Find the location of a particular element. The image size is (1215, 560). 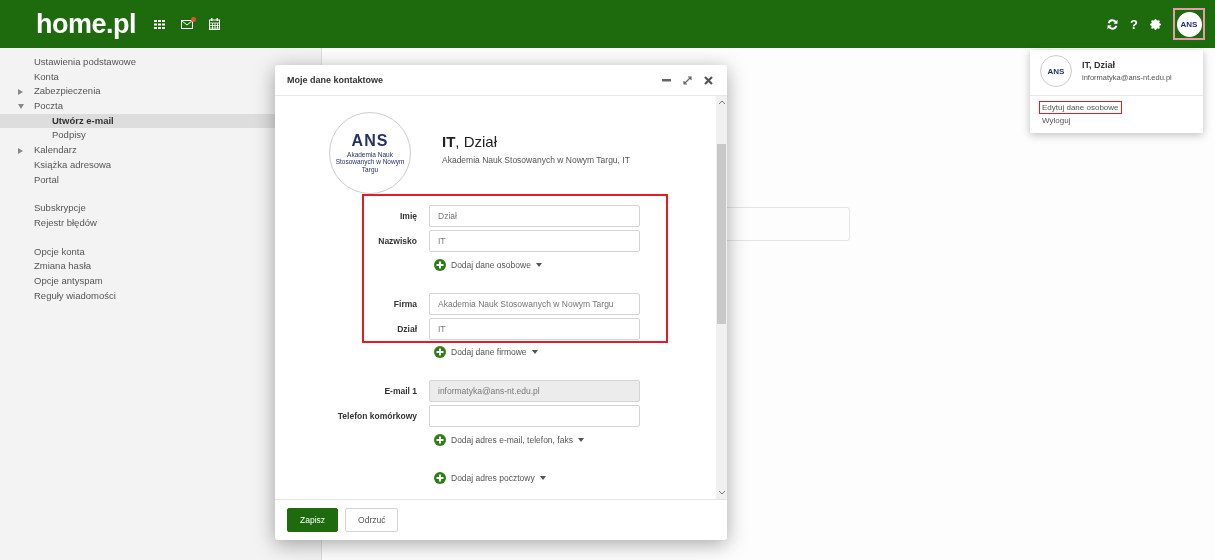

input-field is located at coordinates (534, 415).